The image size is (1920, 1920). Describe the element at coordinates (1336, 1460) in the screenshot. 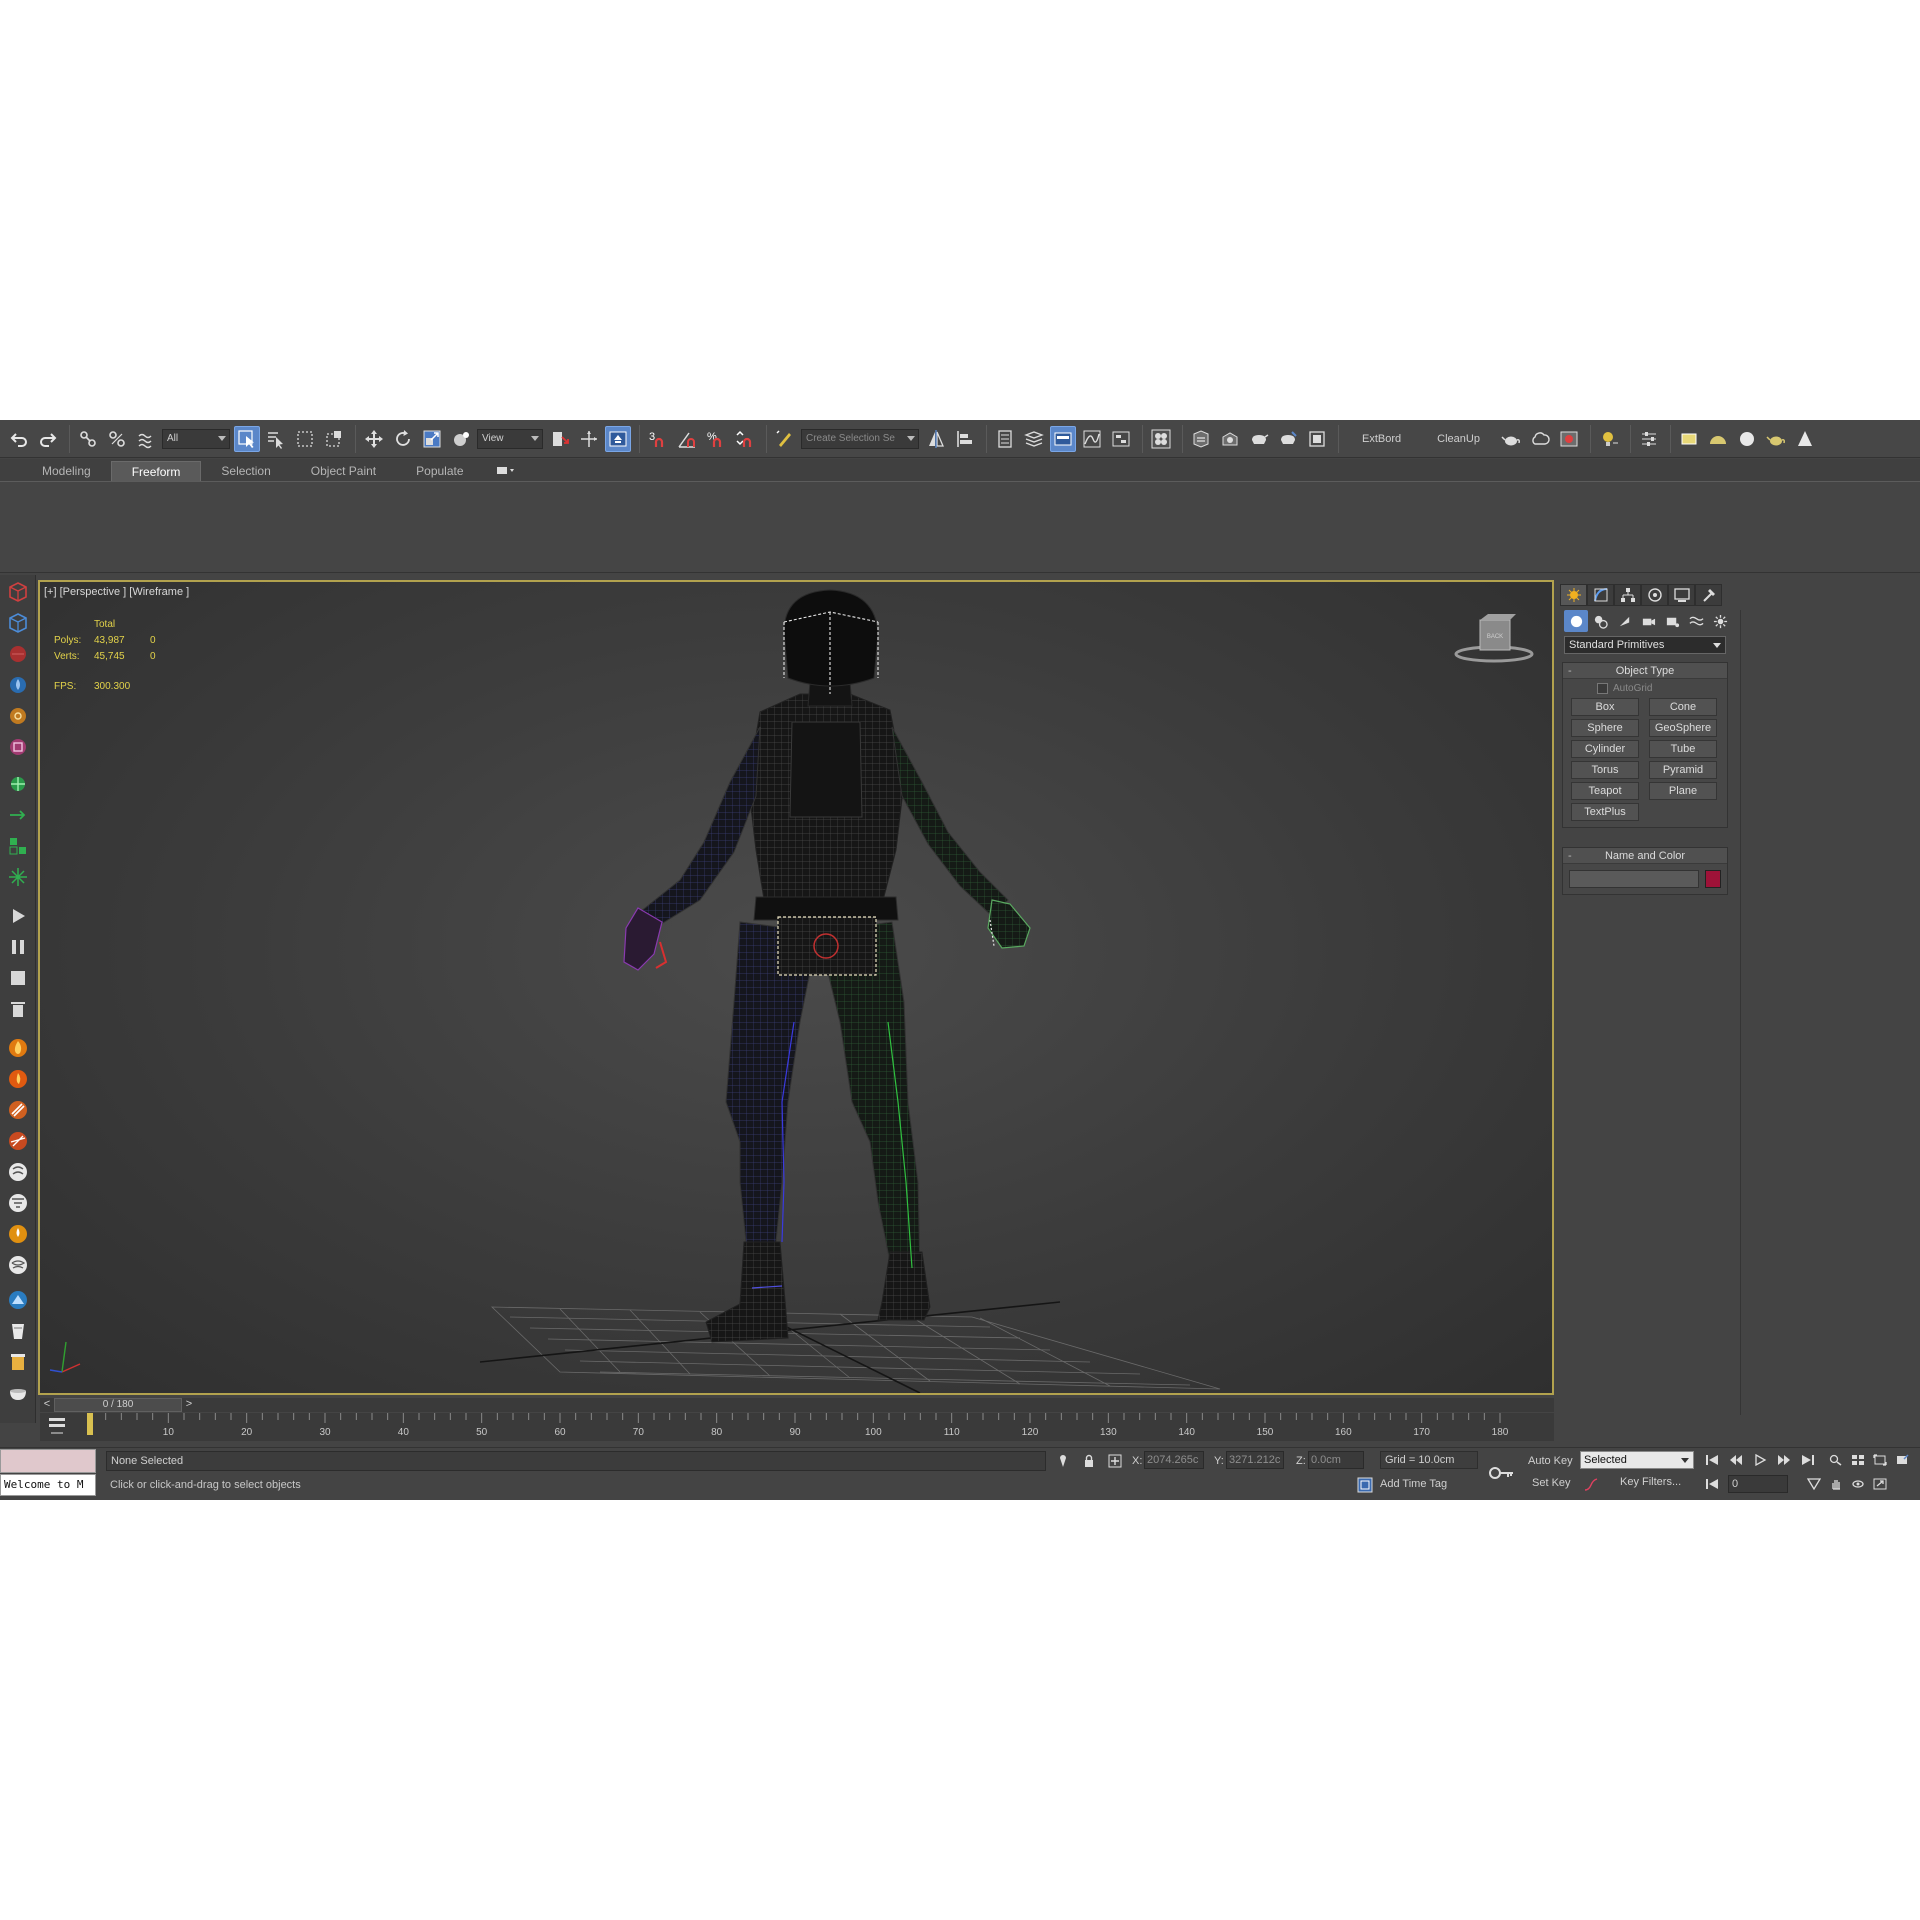

I see `z-coord-field: 0.0cm` at that location.